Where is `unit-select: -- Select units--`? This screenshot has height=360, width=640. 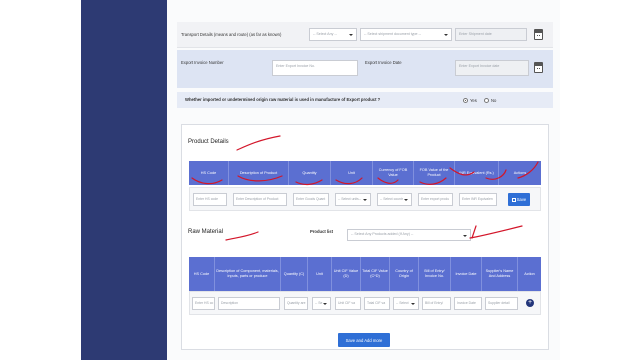 unit-select: -- Select units-- is located at coordinates (353, 199).